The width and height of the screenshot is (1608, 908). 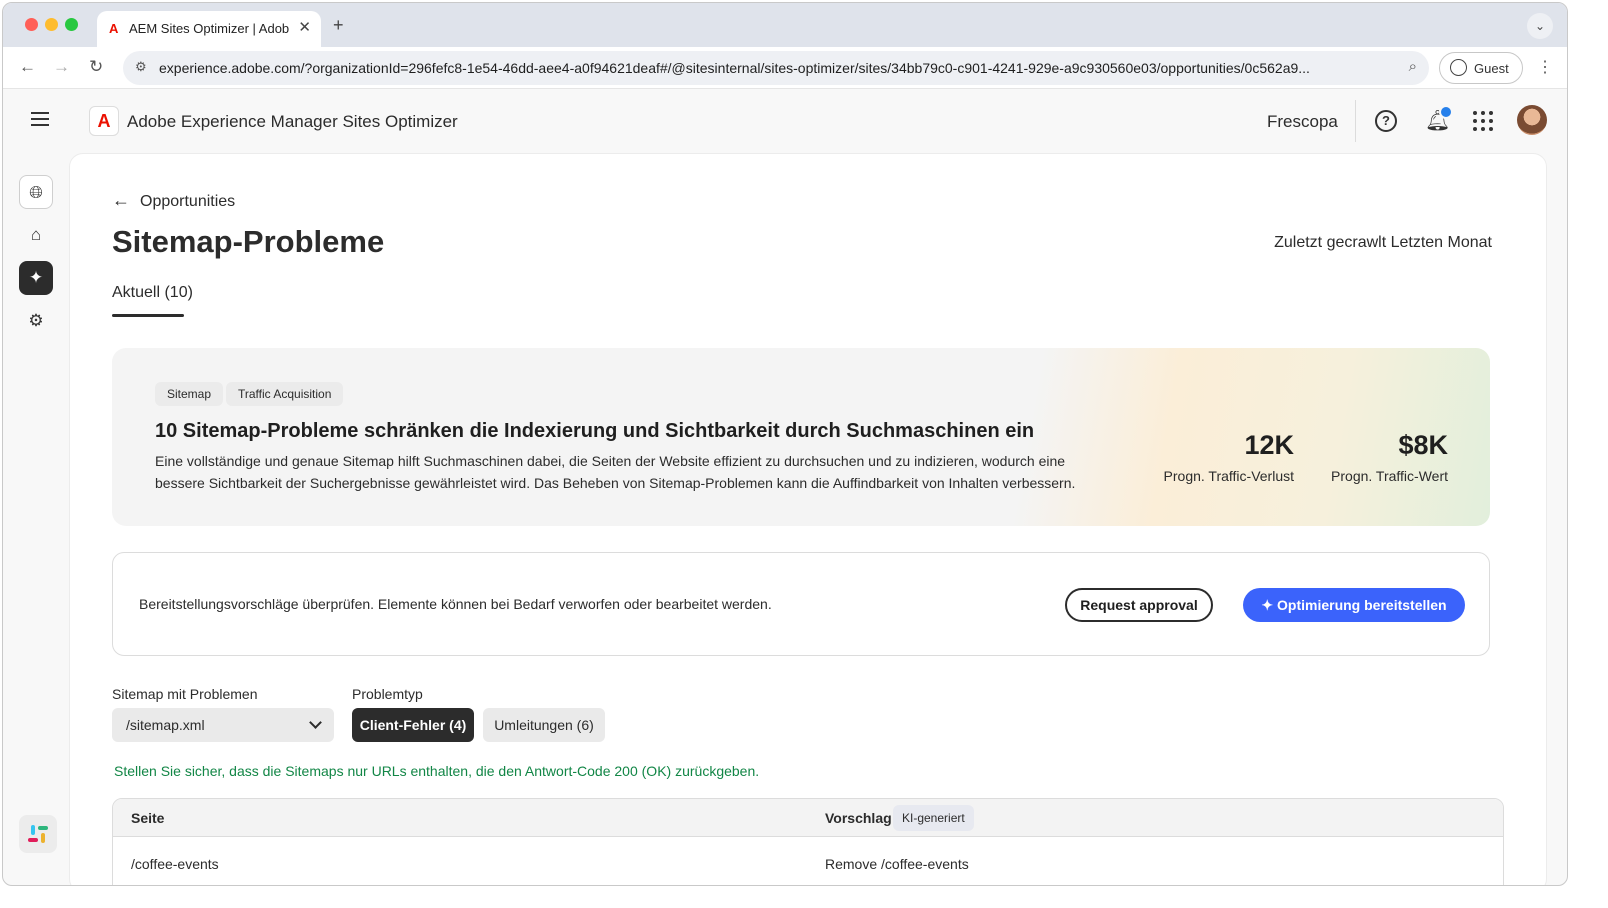 What do you see at coordinates (1491, 68) in the screenshot?
I see `guest-label: Guest` at bounding box center [1491, 68].